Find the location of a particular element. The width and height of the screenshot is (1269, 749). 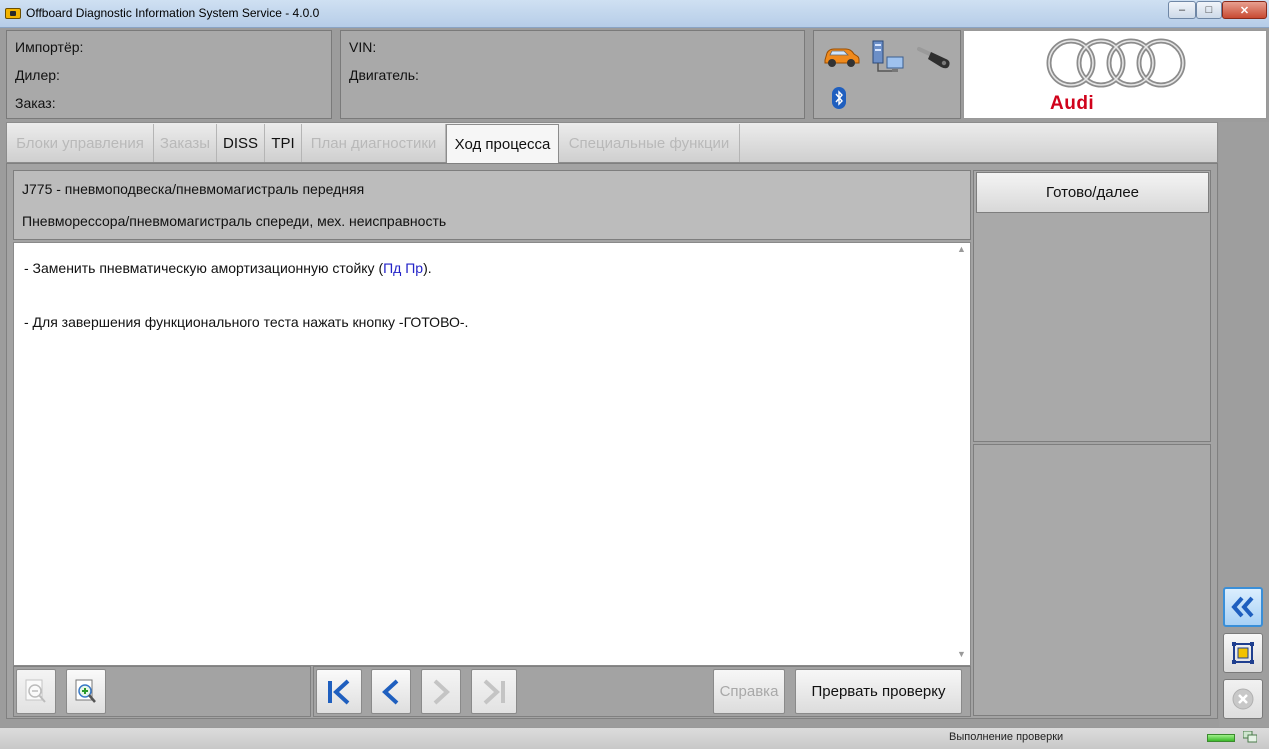

app-icon is located at coordinates (13, 13).